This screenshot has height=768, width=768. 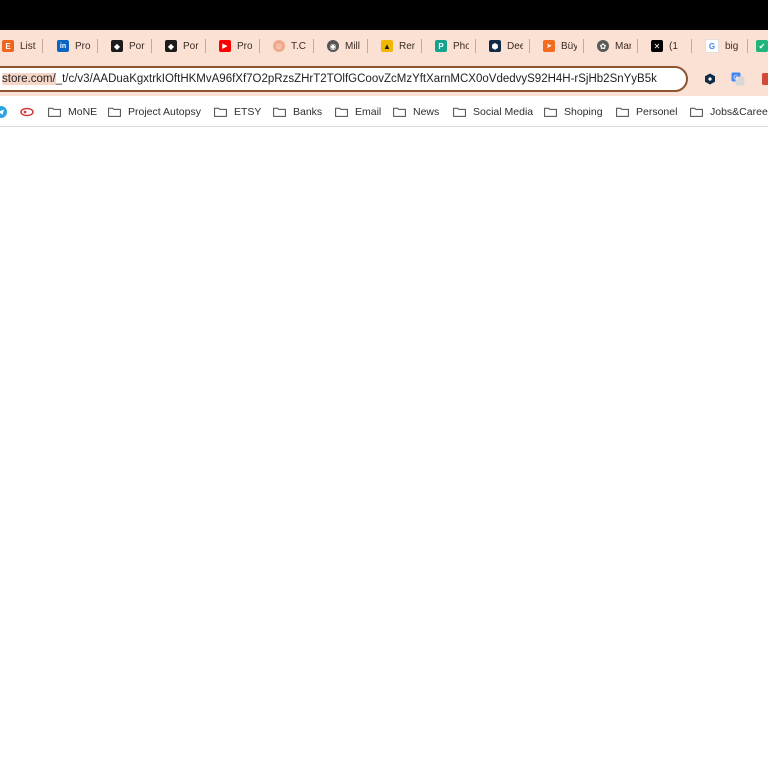 I want to click on bookmark-folder-banks: Banks, so click(x=297, y=112).